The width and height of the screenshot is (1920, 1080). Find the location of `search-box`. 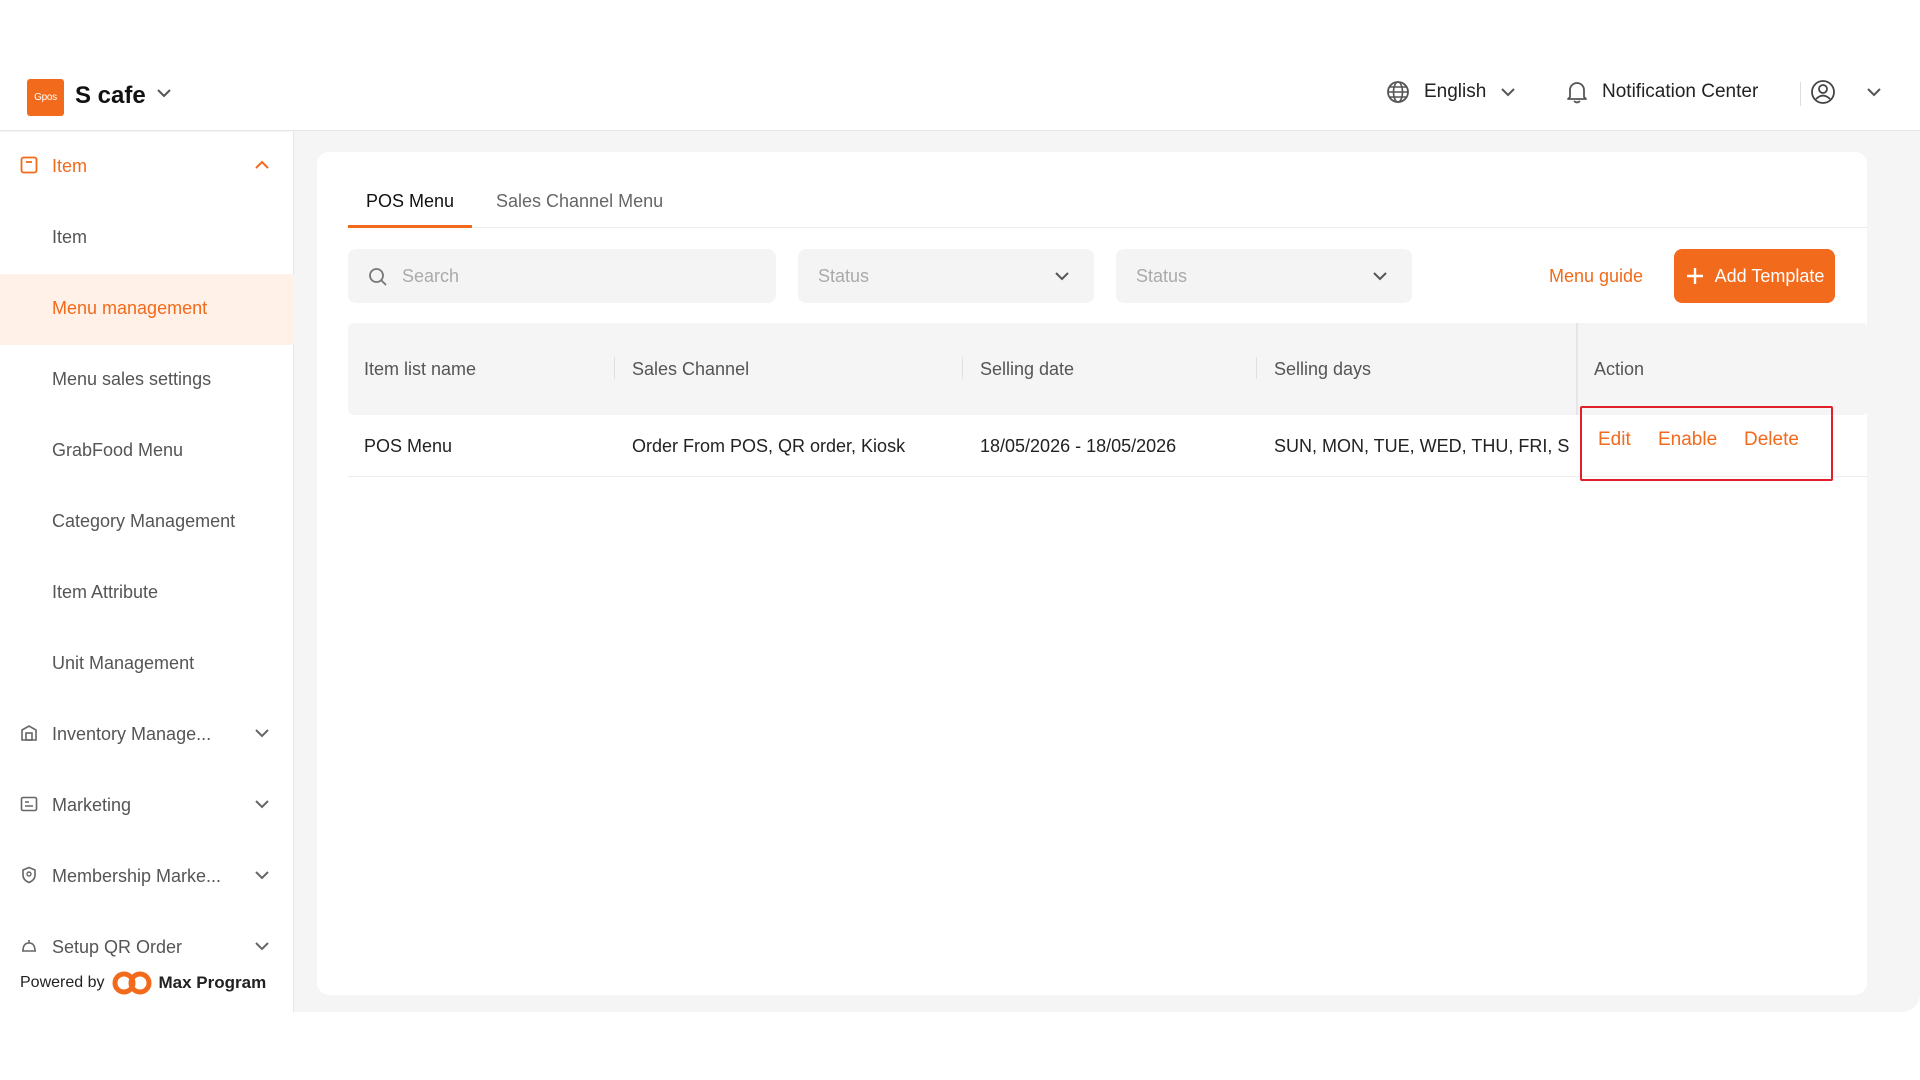

search-box is located at coordinates (562, 276).